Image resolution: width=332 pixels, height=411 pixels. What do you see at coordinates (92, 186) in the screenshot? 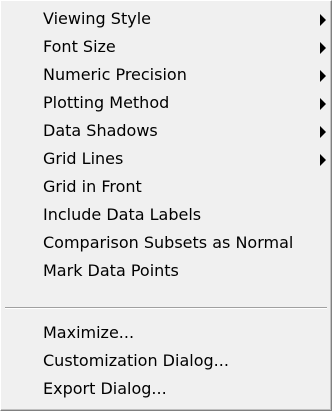
I see `menu-item-label: Grid in Front` at bounding box center [92, 186].